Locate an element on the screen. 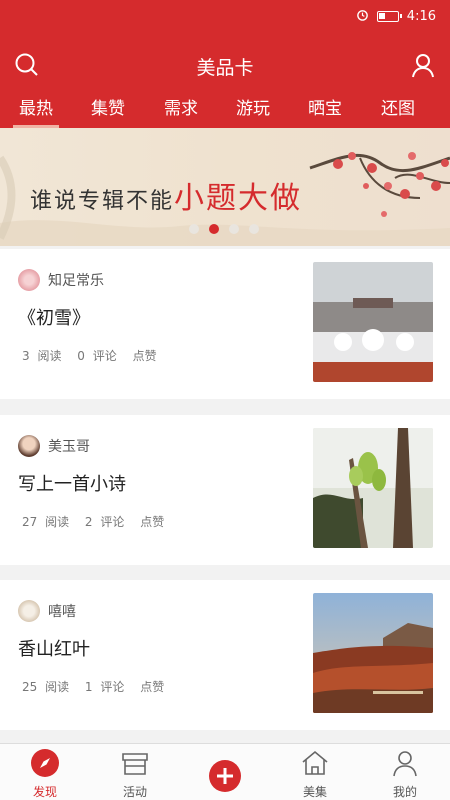 The image size is (450, 800). bottom-nav: 发现 活动 美集 我的 is located at coordinates (225, 771).